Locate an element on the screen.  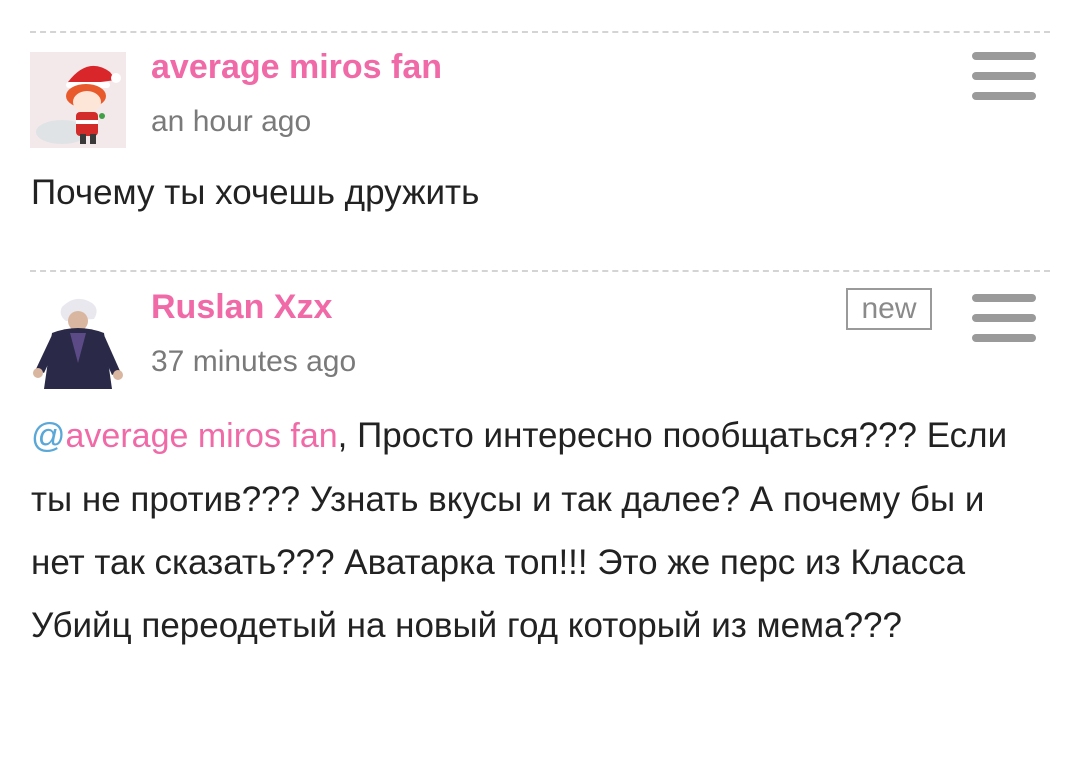
mention-name: average miros fan is located at coordinates (201, 436).